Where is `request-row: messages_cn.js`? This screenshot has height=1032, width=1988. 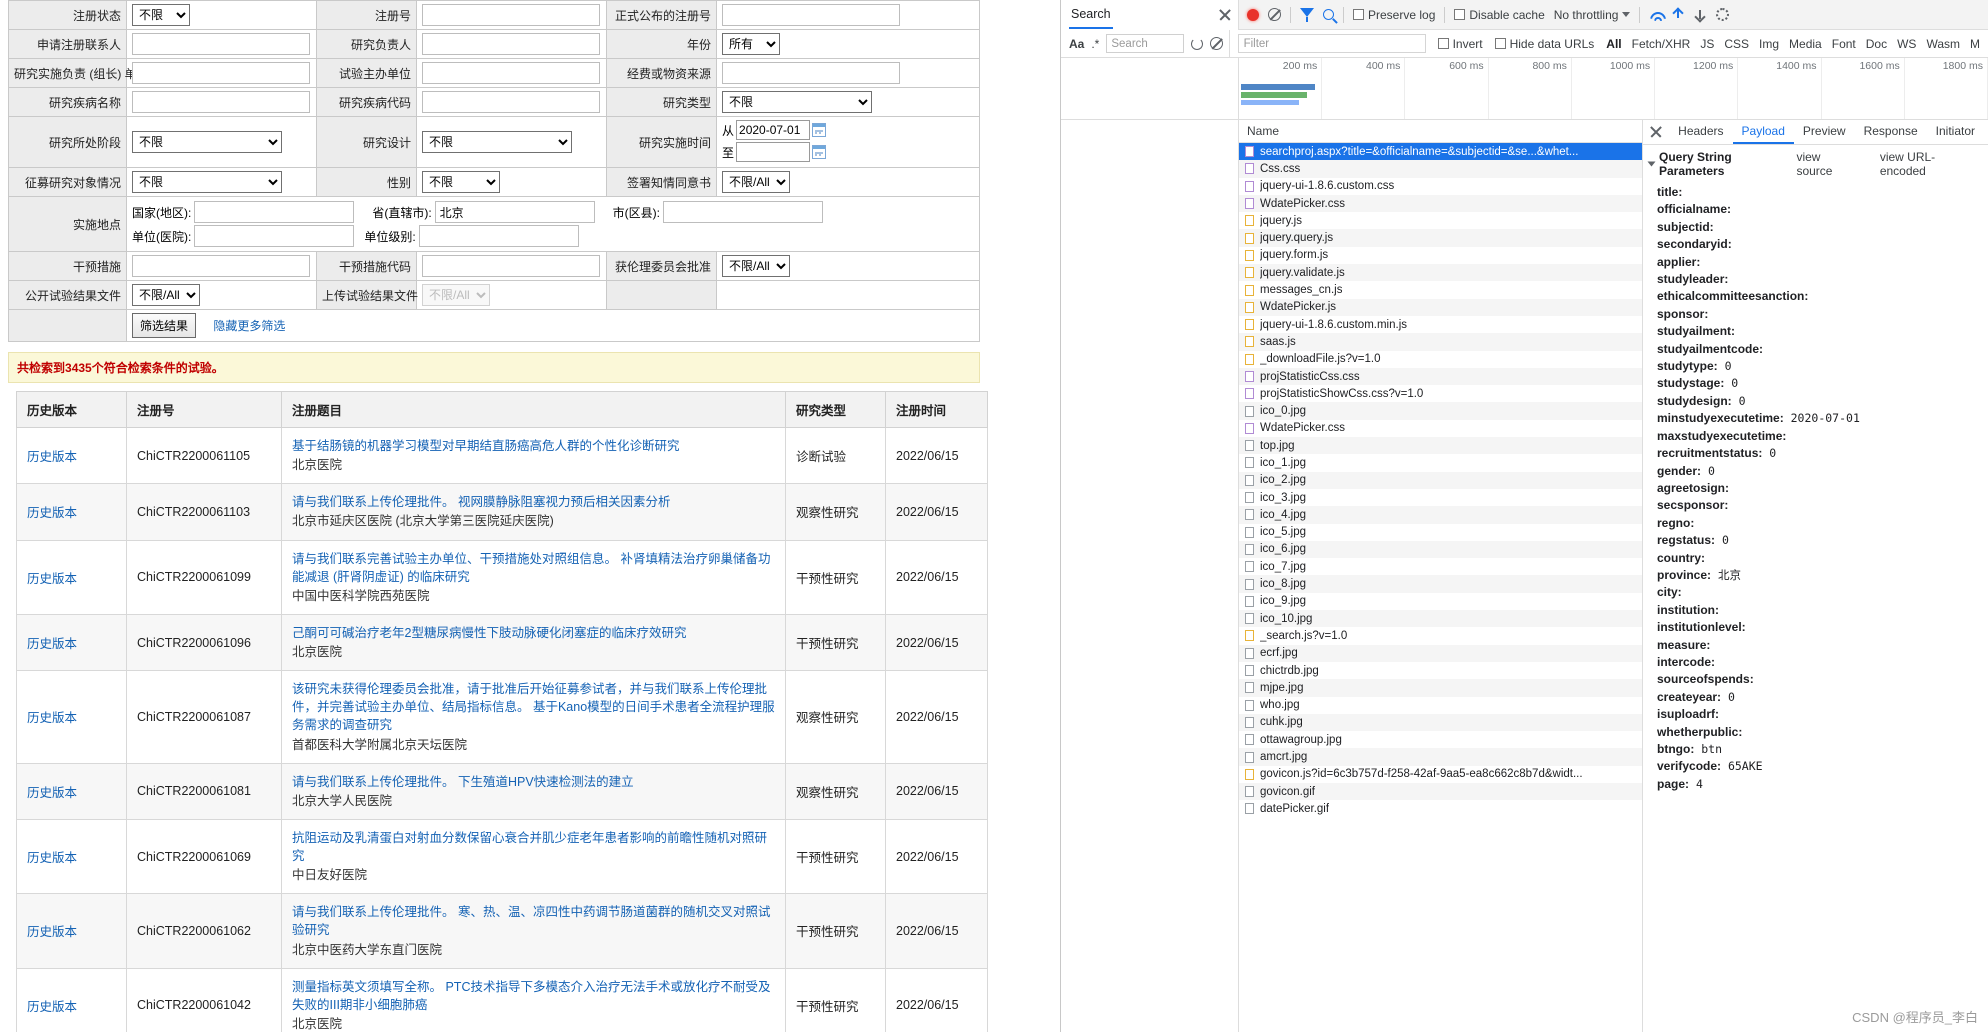
request-row: messages_cn.js is located at coordinates (1440, 289).